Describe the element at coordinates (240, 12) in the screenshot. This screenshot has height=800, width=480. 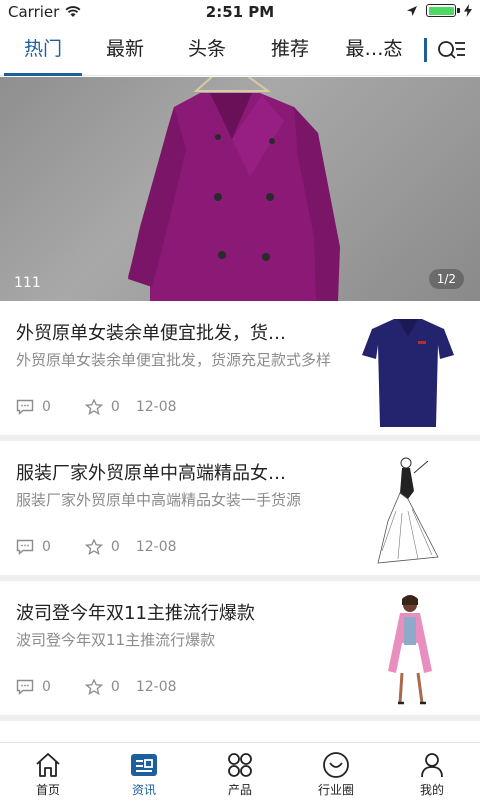
I see `status-bar: Carrier 2:51 PM` at that location.